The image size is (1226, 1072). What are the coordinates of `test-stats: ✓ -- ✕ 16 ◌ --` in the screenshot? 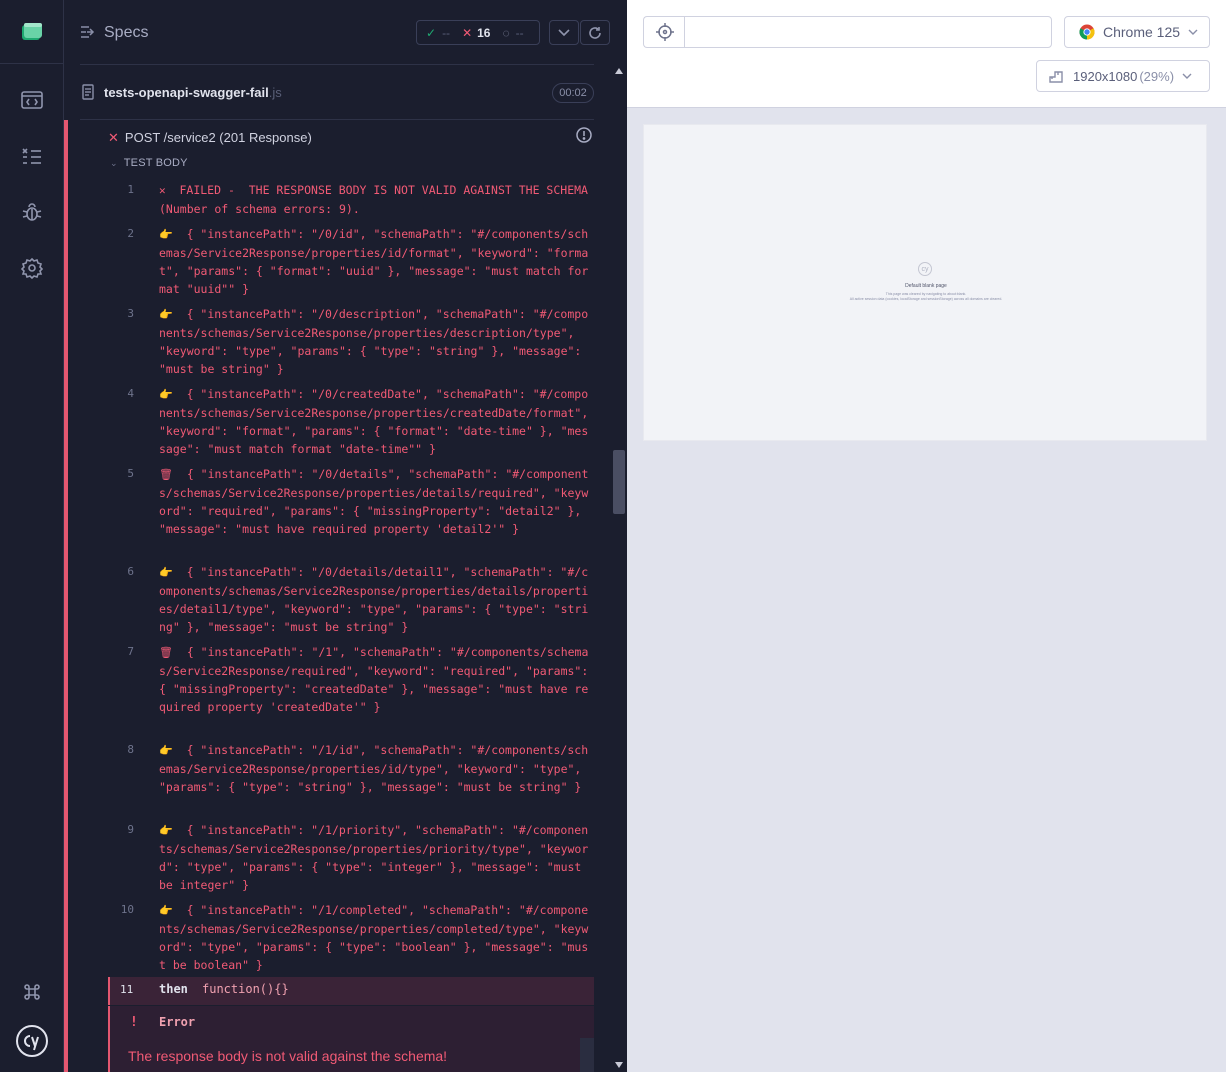 It's located at (478, 32).